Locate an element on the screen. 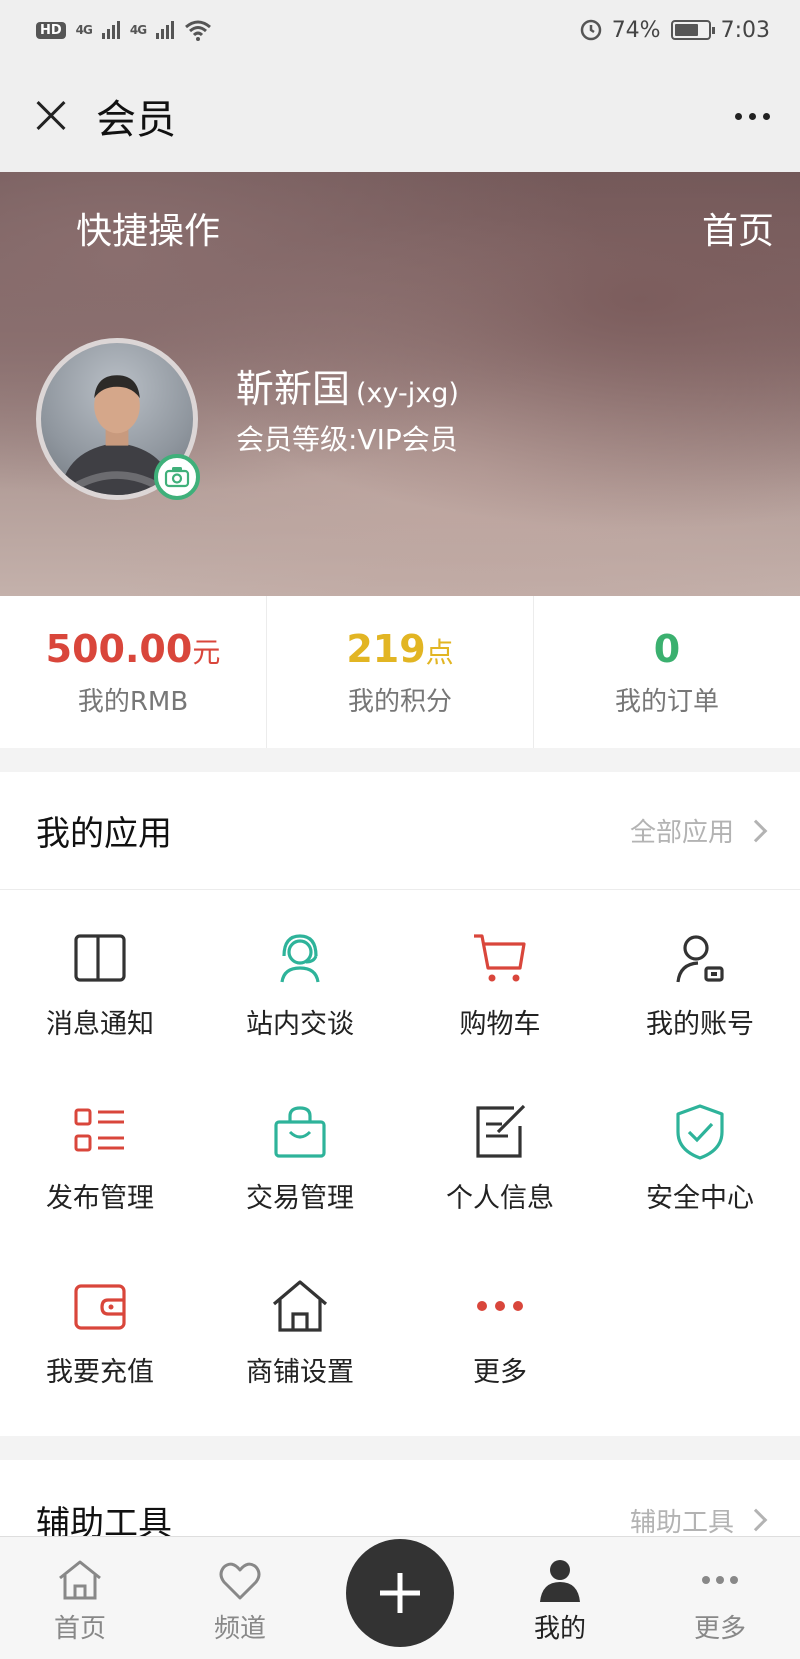 Image resolution: width=800 pixels, height=1659 pixels. battery-icon is located at coordinates (692, 30).